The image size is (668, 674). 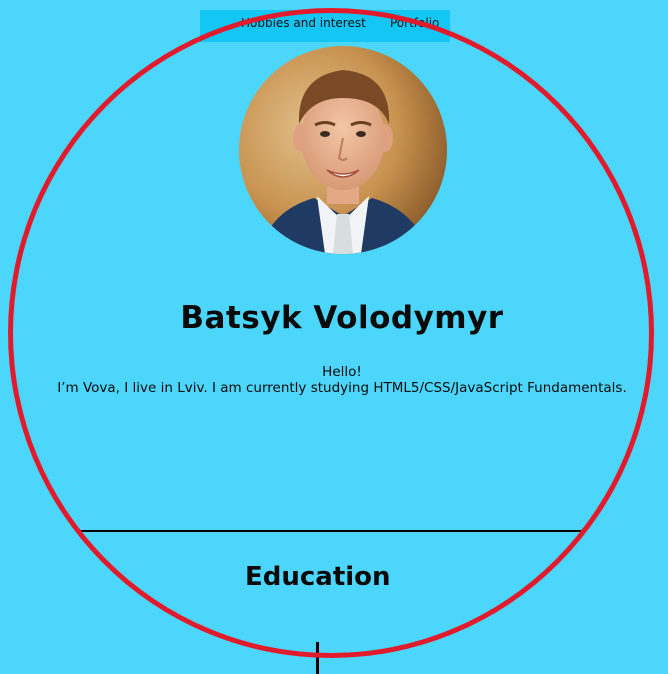 I want to click on timeline-line, so click(x=317, y=658).